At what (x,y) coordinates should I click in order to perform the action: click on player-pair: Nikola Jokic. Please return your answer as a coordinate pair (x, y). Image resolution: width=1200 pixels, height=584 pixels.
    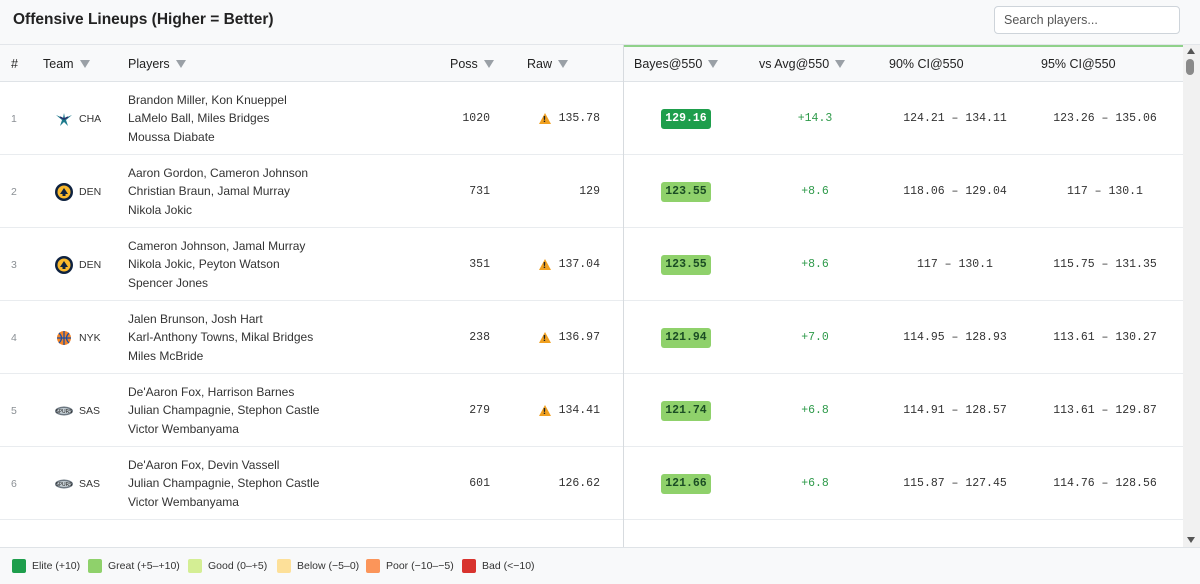
    Looking at the image, I should click on (160, 209).